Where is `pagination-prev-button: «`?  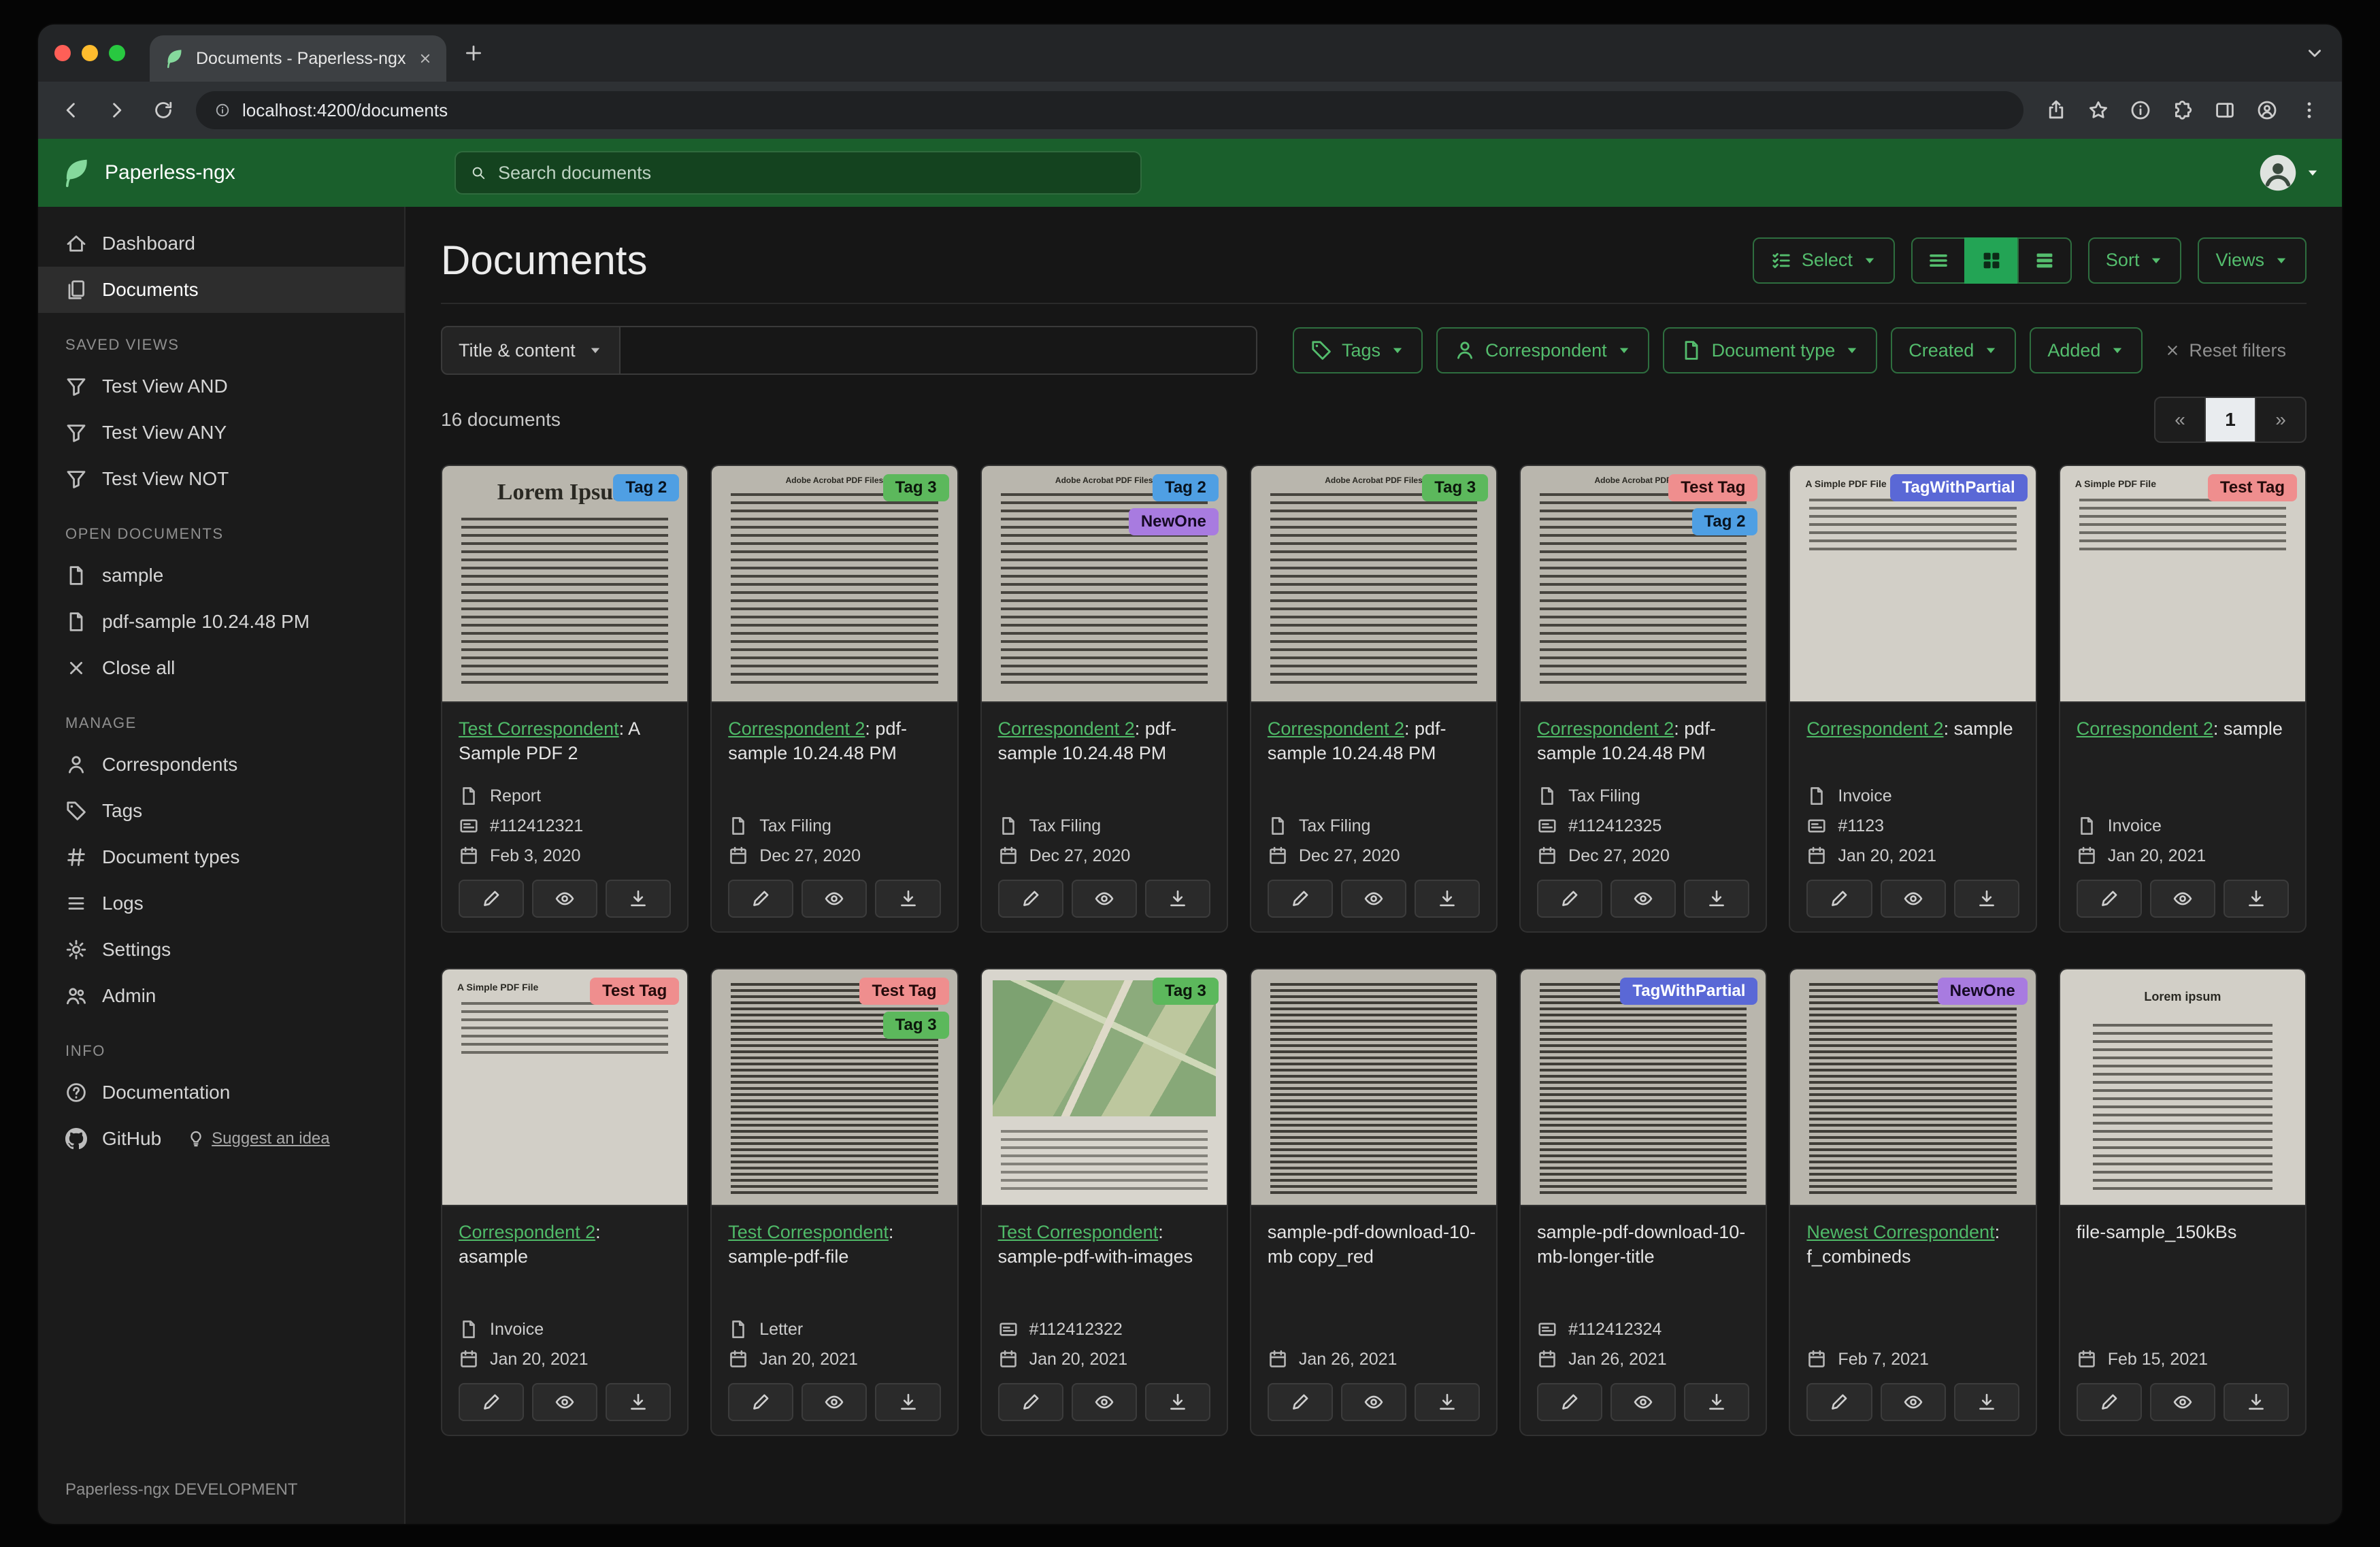
pagination-prev-button: « is located at coordinates (2180, 420).